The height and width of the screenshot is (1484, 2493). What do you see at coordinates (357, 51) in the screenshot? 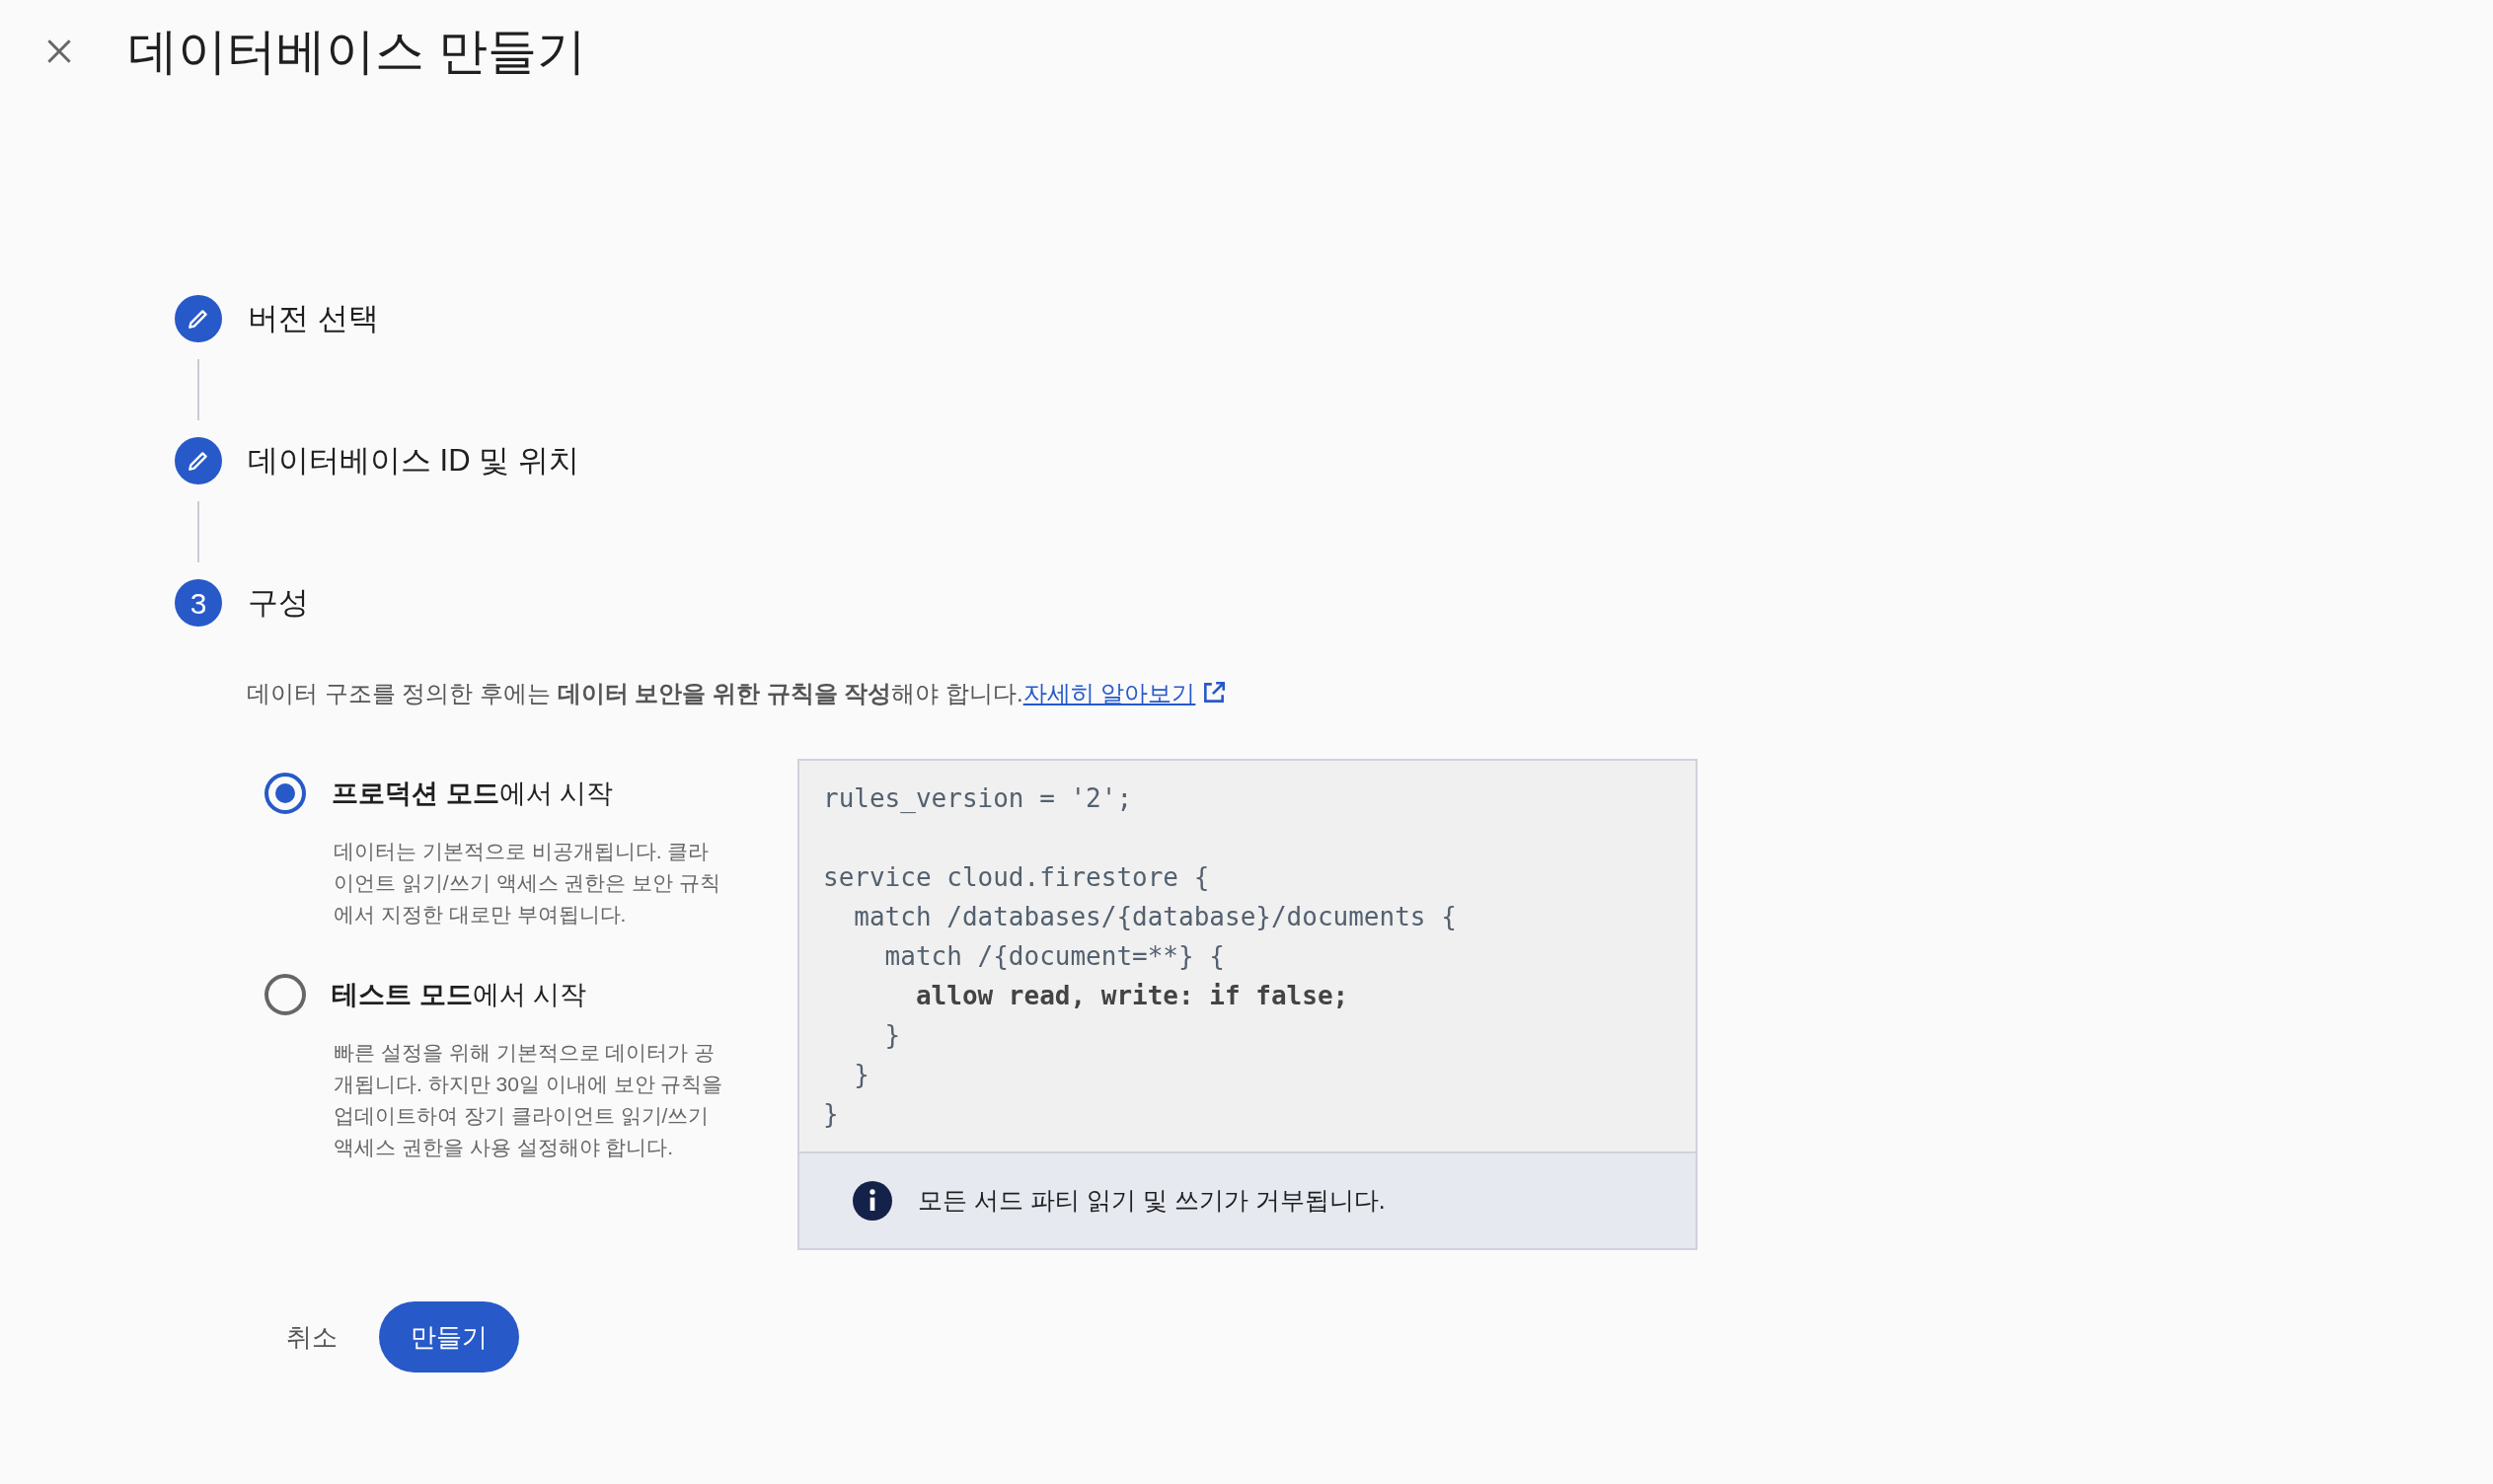
I see `page-title: 데이터베이스 만들기` at bounding box center [357, 51].